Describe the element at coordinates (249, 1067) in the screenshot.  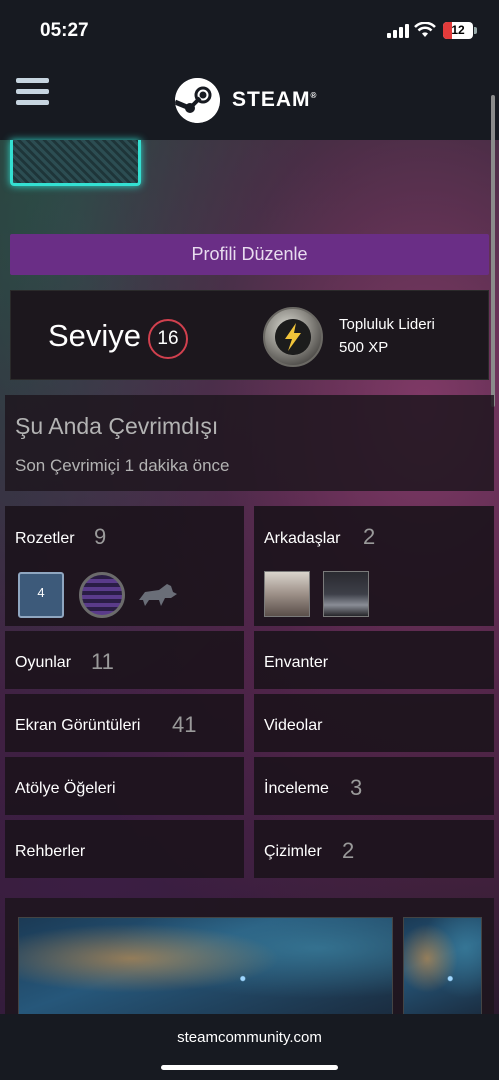
I see `home-indicator` at that location.